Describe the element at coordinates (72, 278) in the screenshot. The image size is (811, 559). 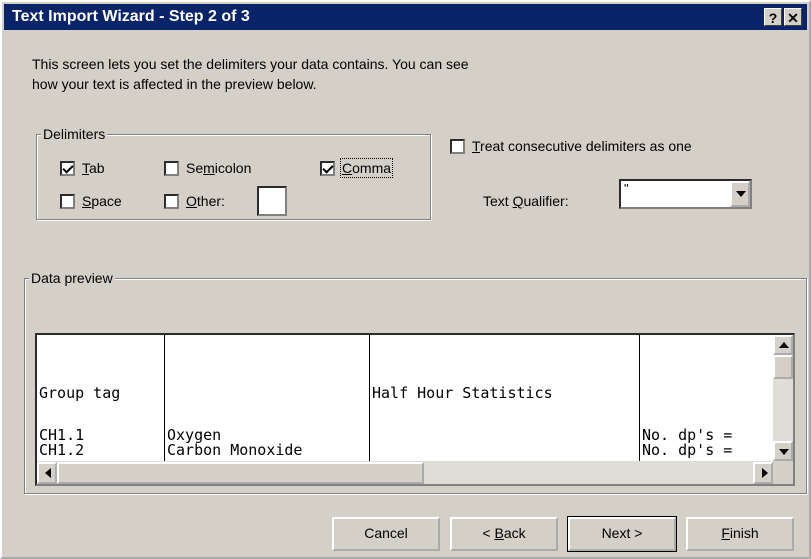
I see `data-preview-legend: Data preview` at that location.